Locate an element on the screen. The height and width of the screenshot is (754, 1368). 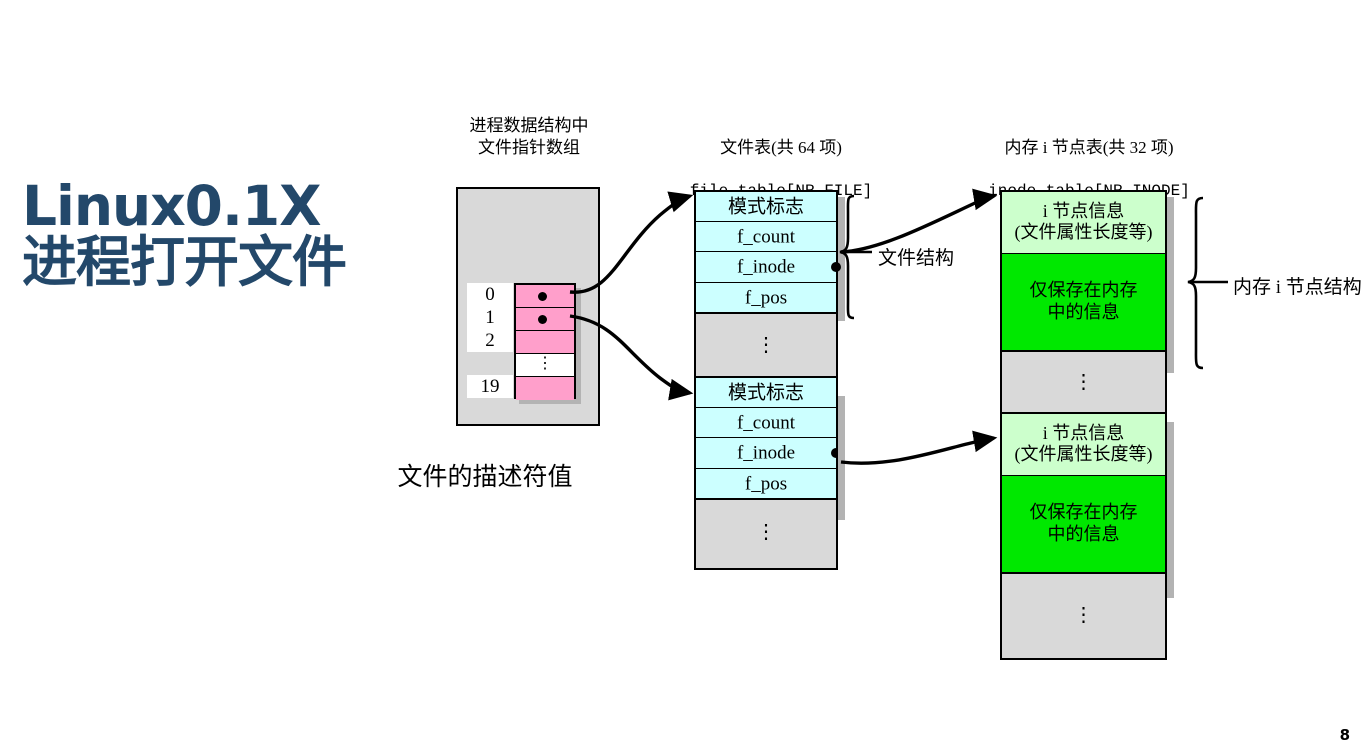
label-file-structure: 文件结构 is located at coordinates (916, 258).